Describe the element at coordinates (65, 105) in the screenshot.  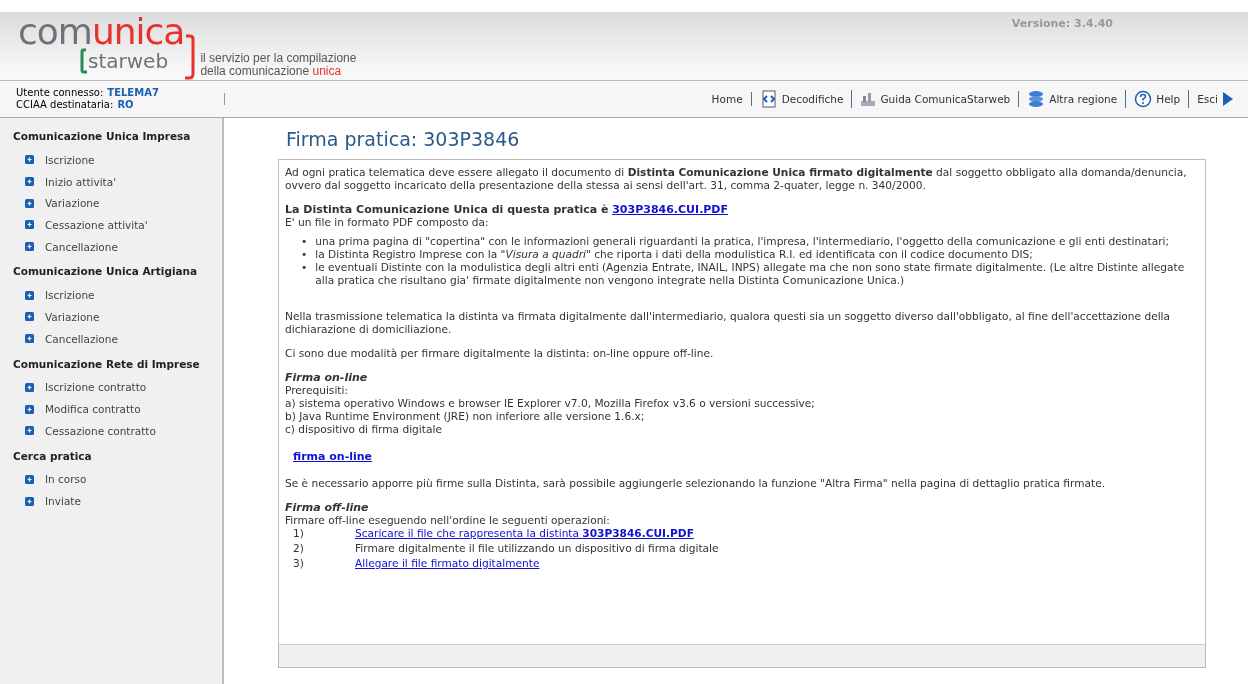
I see `field-label: CCIAA destinataria:` at that location.